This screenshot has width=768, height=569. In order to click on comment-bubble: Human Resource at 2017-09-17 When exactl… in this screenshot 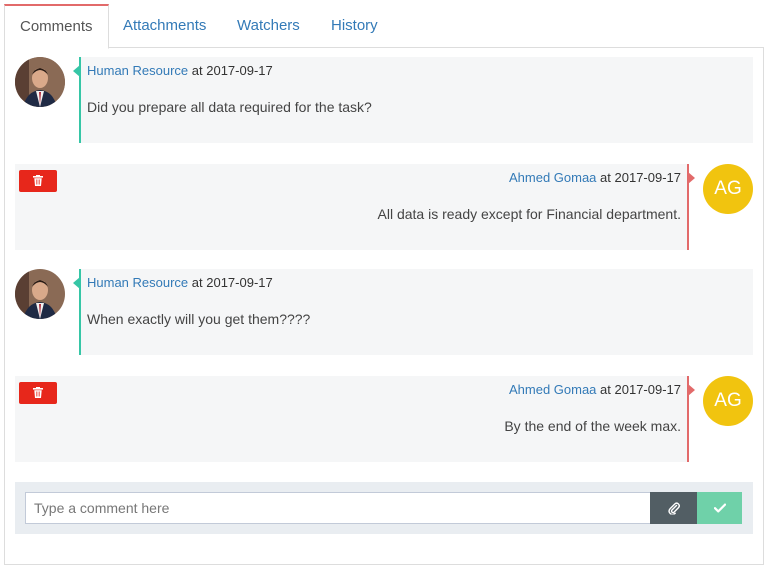, I will do `click(413, 312)`.